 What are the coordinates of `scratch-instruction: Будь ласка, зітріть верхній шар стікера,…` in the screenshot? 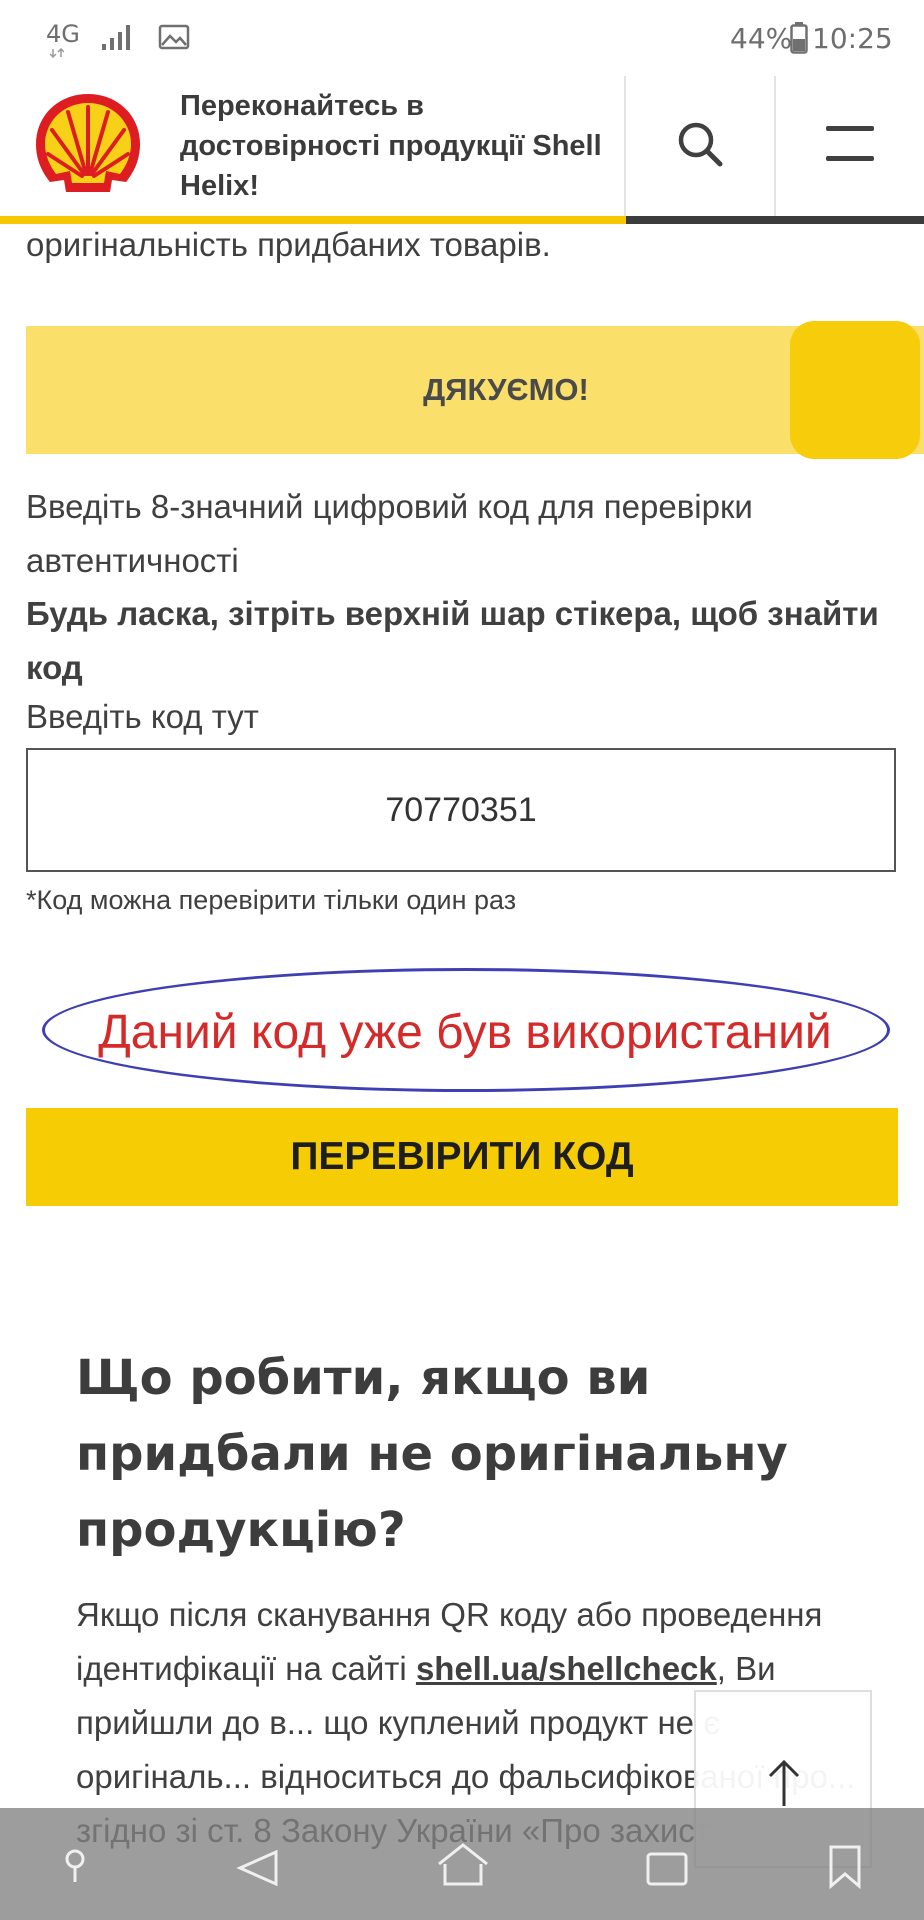 It's located at (452, 640).